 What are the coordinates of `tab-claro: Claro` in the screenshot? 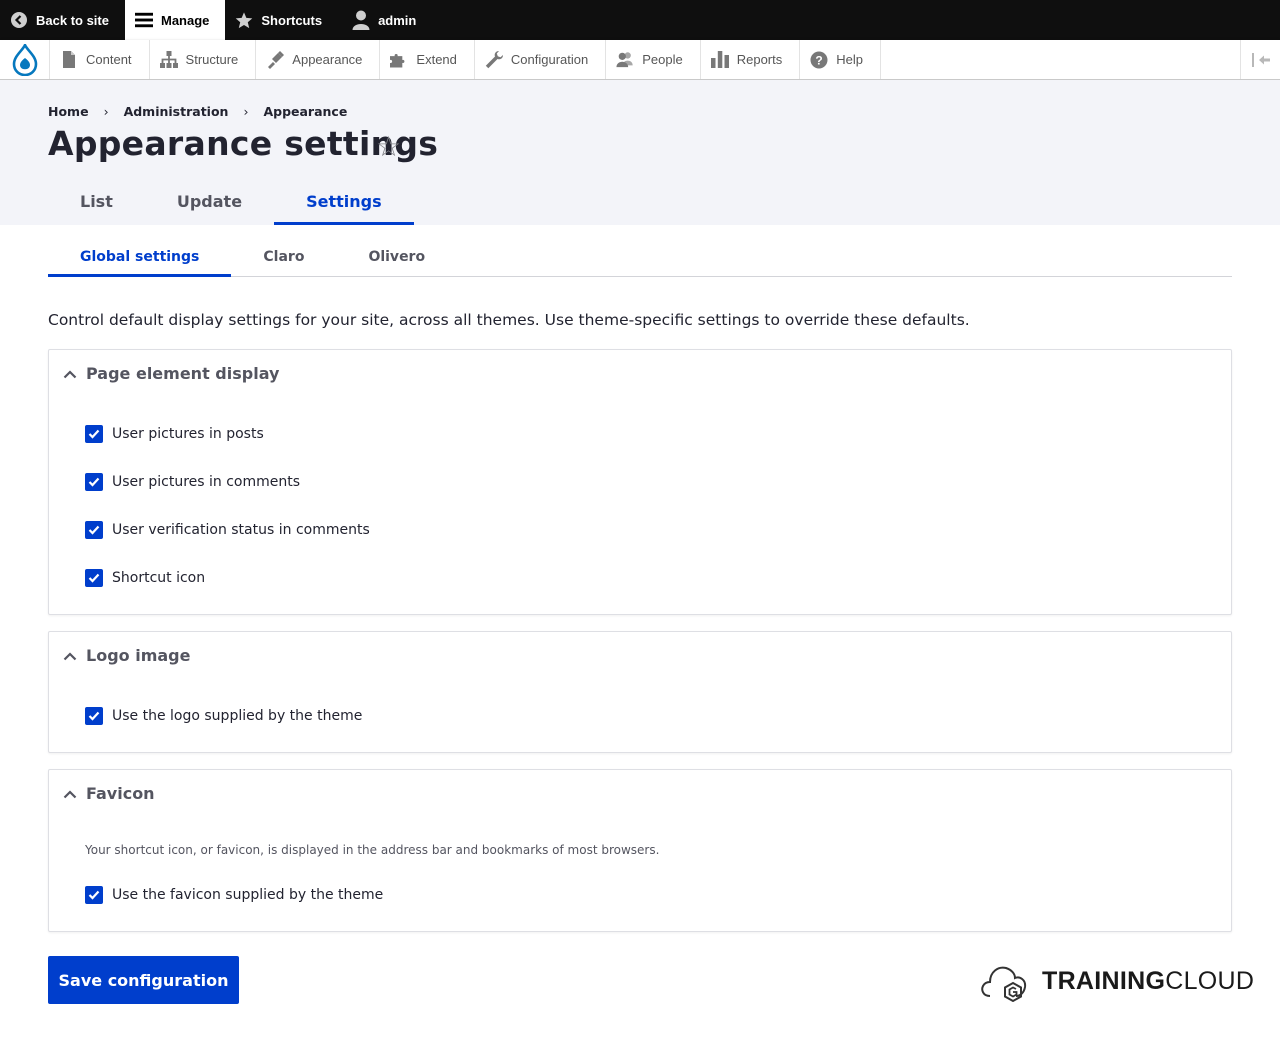 It's located at (283, 258).